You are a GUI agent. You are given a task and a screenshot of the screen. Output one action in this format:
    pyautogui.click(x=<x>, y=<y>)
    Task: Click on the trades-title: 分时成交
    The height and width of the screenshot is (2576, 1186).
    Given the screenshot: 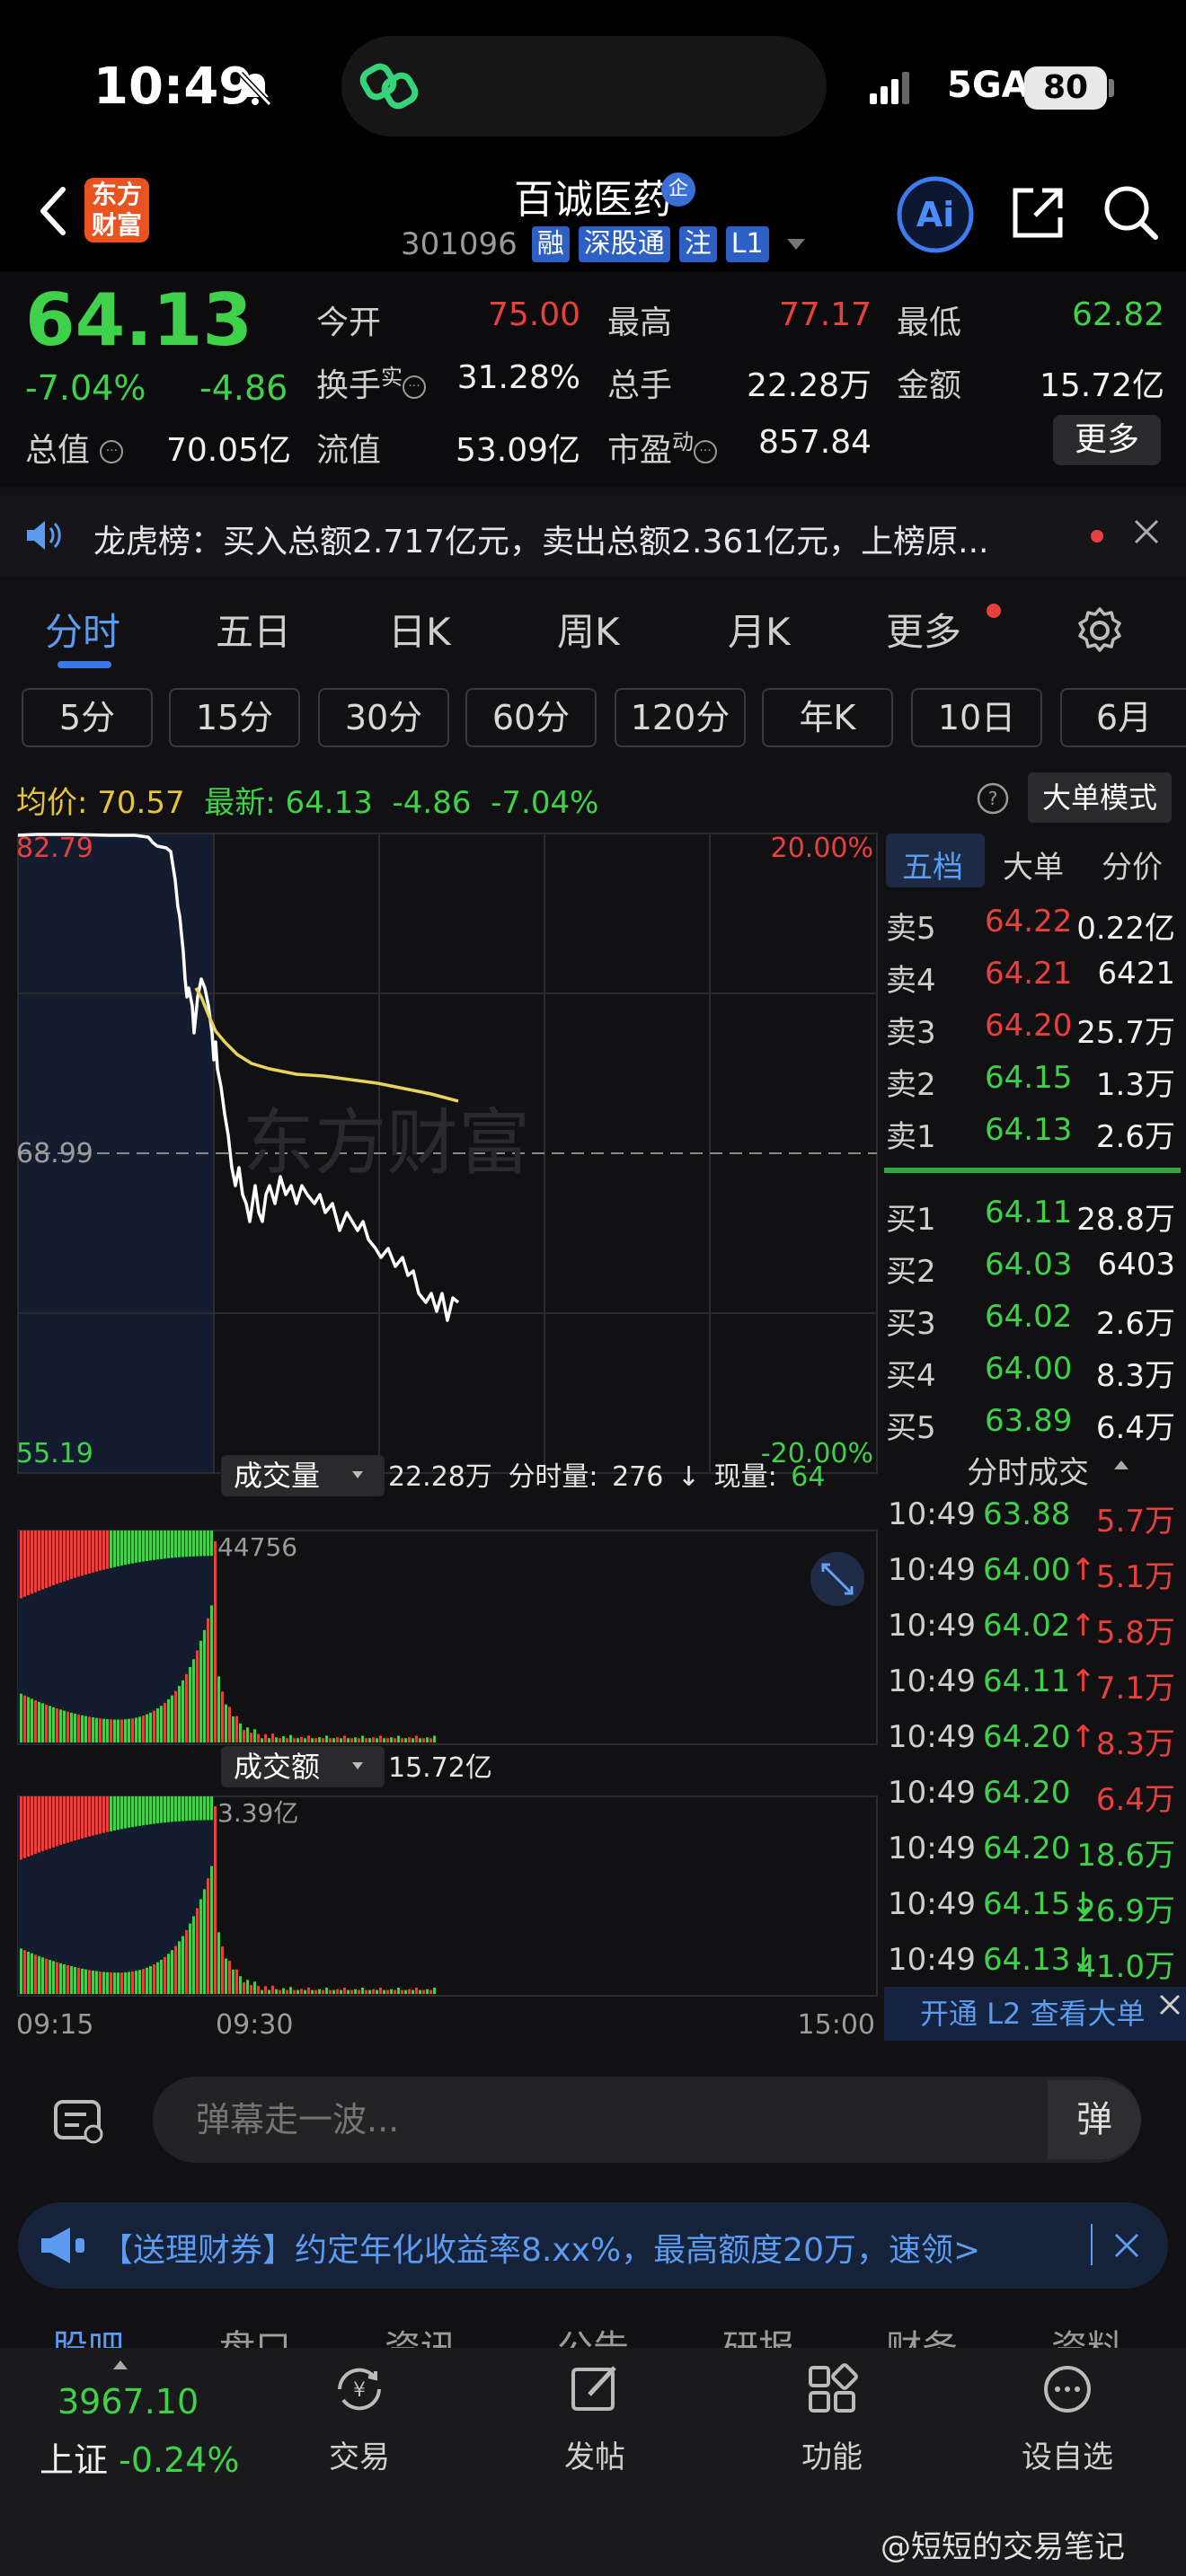 What is the action you would take?
    pyautogui.click(x=1028, y=1470)
    